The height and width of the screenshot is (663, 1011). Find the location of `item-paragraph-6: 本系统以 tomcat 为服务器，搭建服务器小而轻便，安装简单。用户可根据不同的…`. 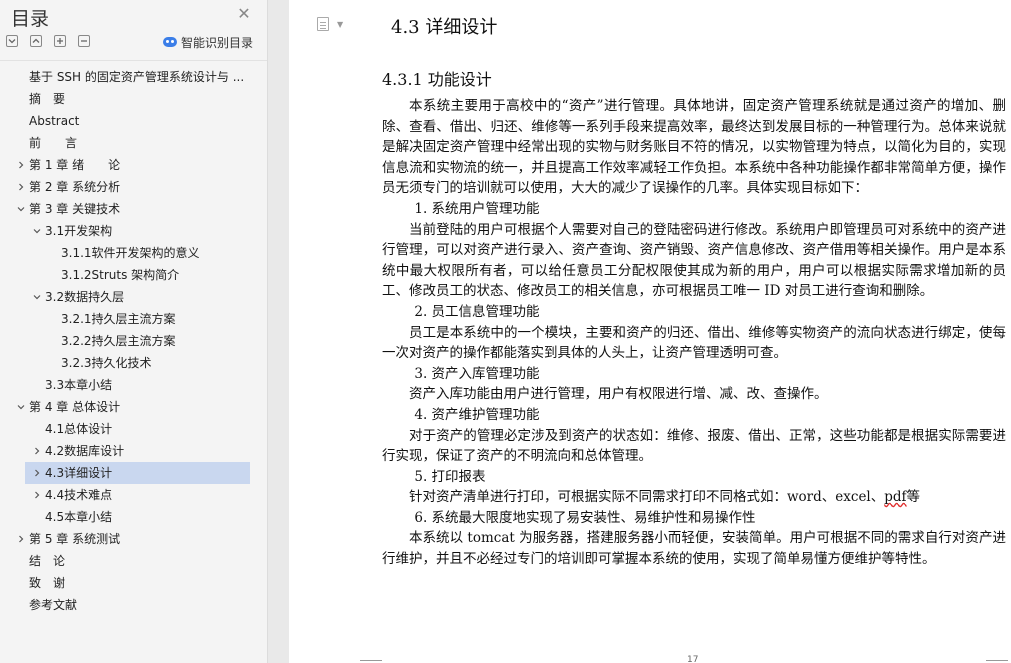

item-paragraph-6: 本系统以 tomcat 为服务器，搭建服务器小而轻便，安装简单。用户可根据不同的… is located at coordinates (694, 549).